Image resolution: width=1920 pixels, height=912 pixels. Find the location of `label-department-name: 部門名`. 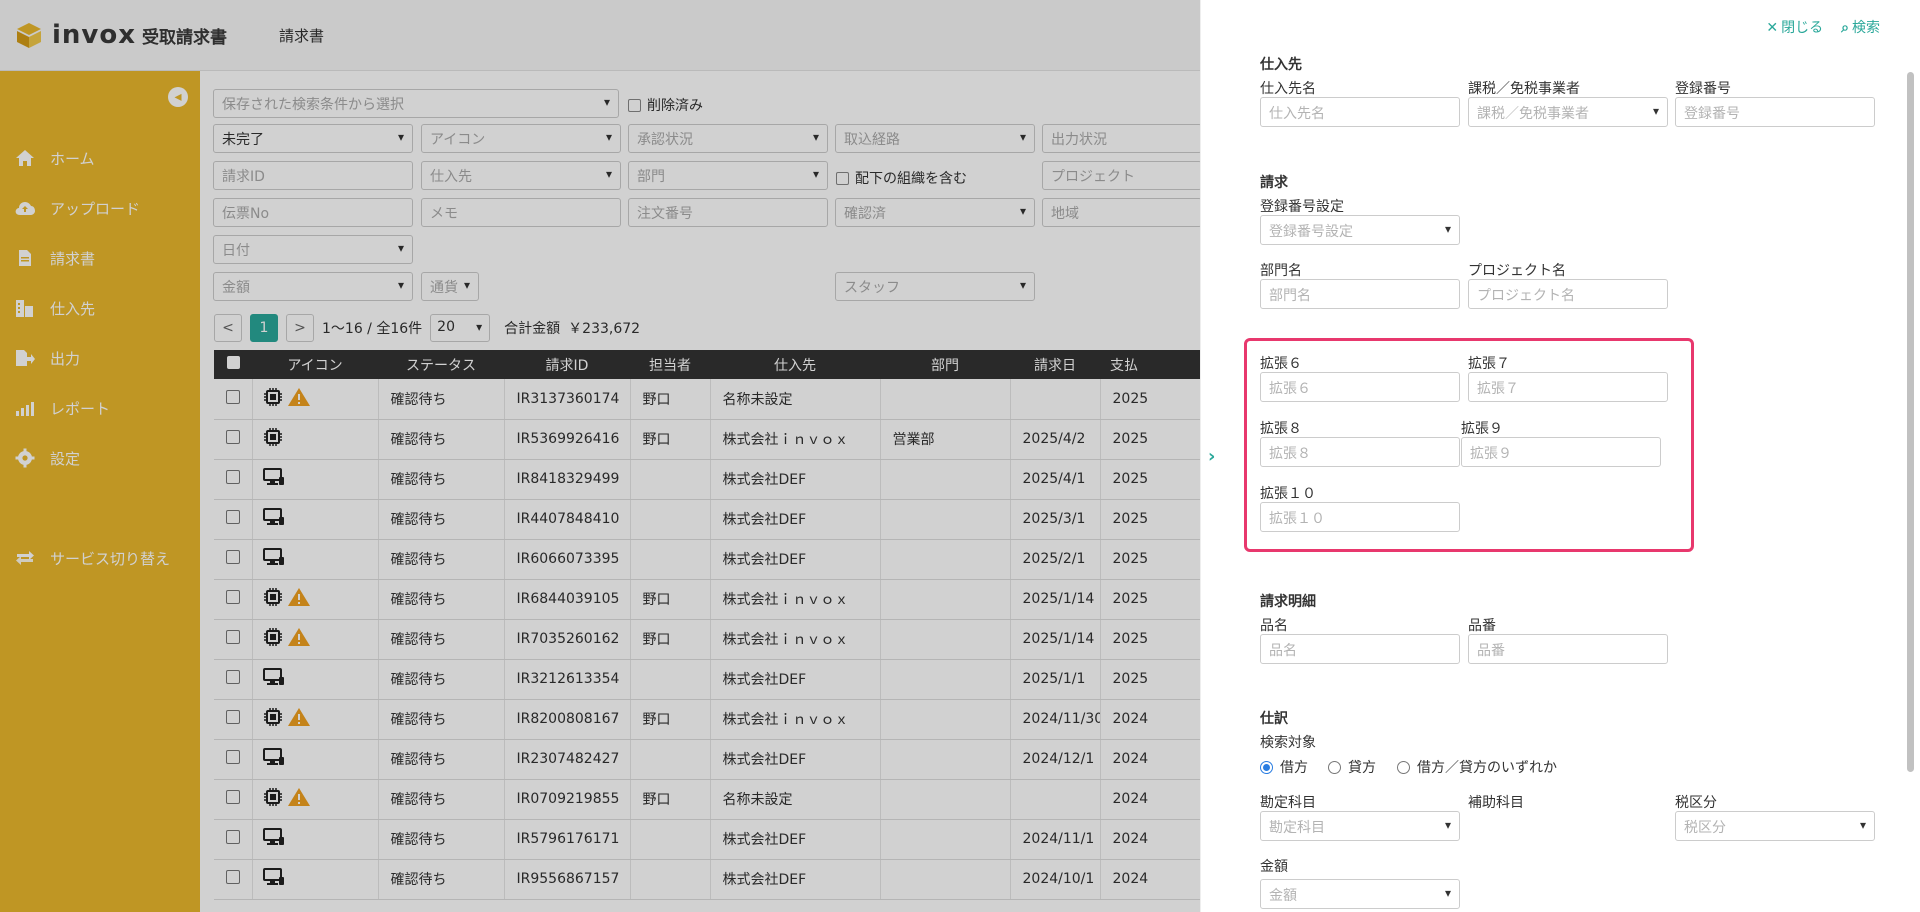

label-department-name: 部門名 is located at coordinates (1281, 271).